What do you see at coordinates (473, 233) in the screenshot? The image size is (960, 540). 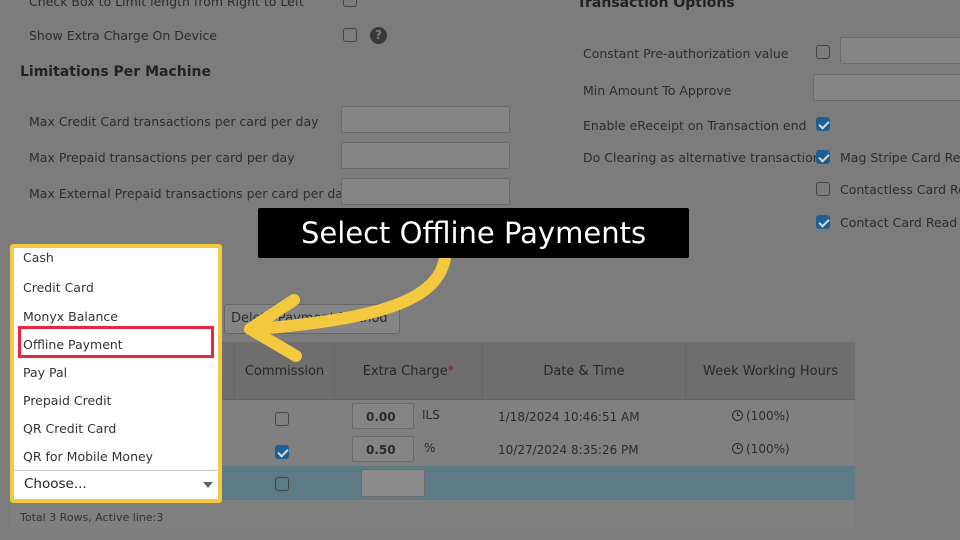 I see `instruction-banner: Select Offline Payments` at bounding box center [473, 233].